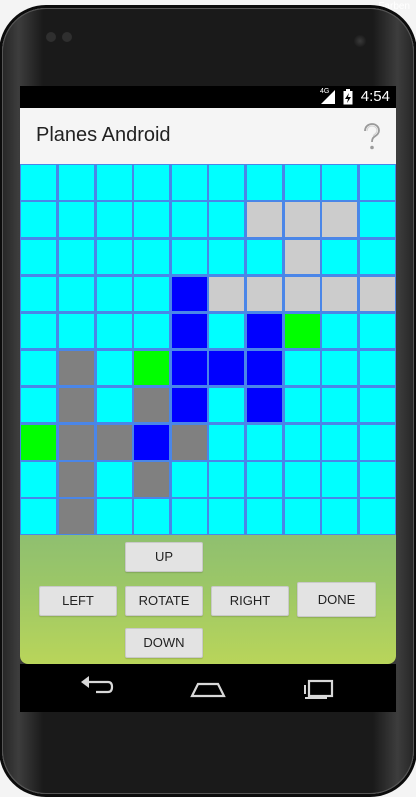  I want to click on rotate-button: ROTATE, so click(164, 601).